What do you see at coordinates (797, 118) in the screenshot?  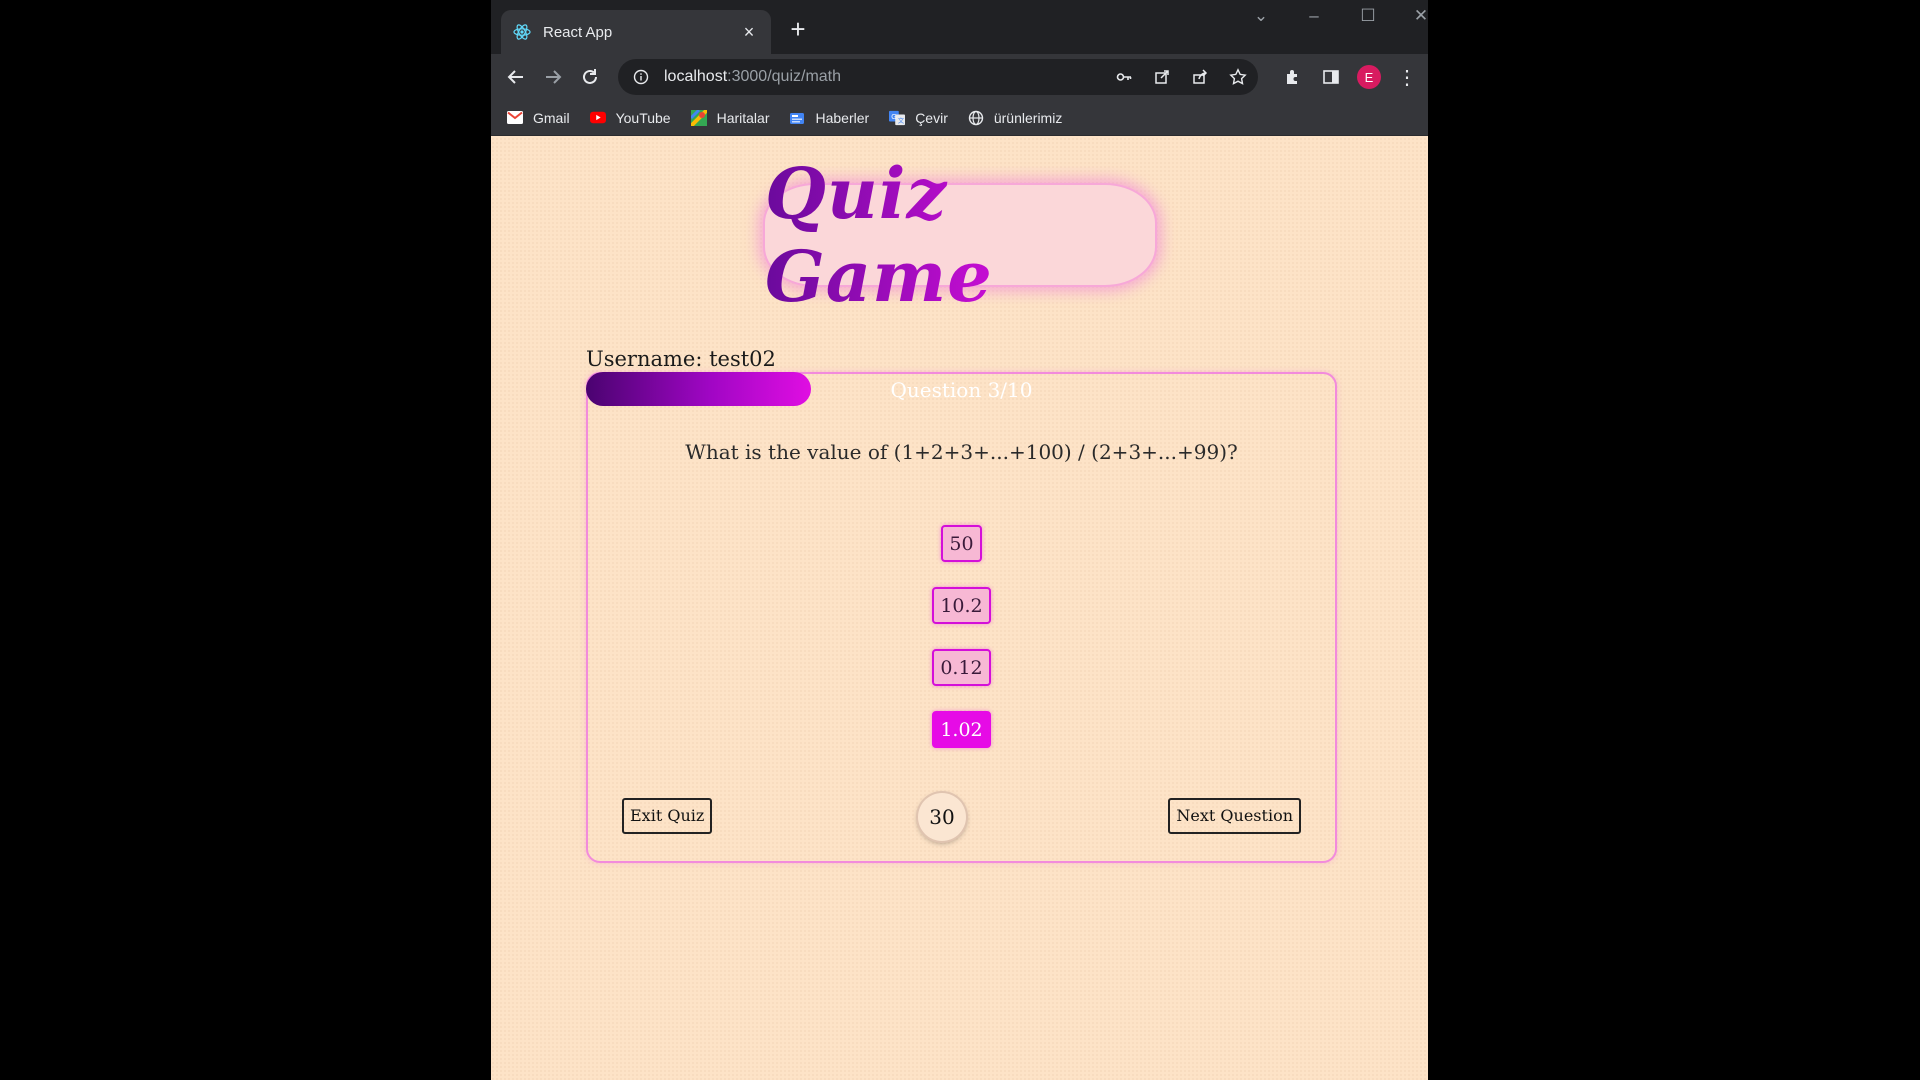 I see `news-icon` at bounding box center [797, 118].